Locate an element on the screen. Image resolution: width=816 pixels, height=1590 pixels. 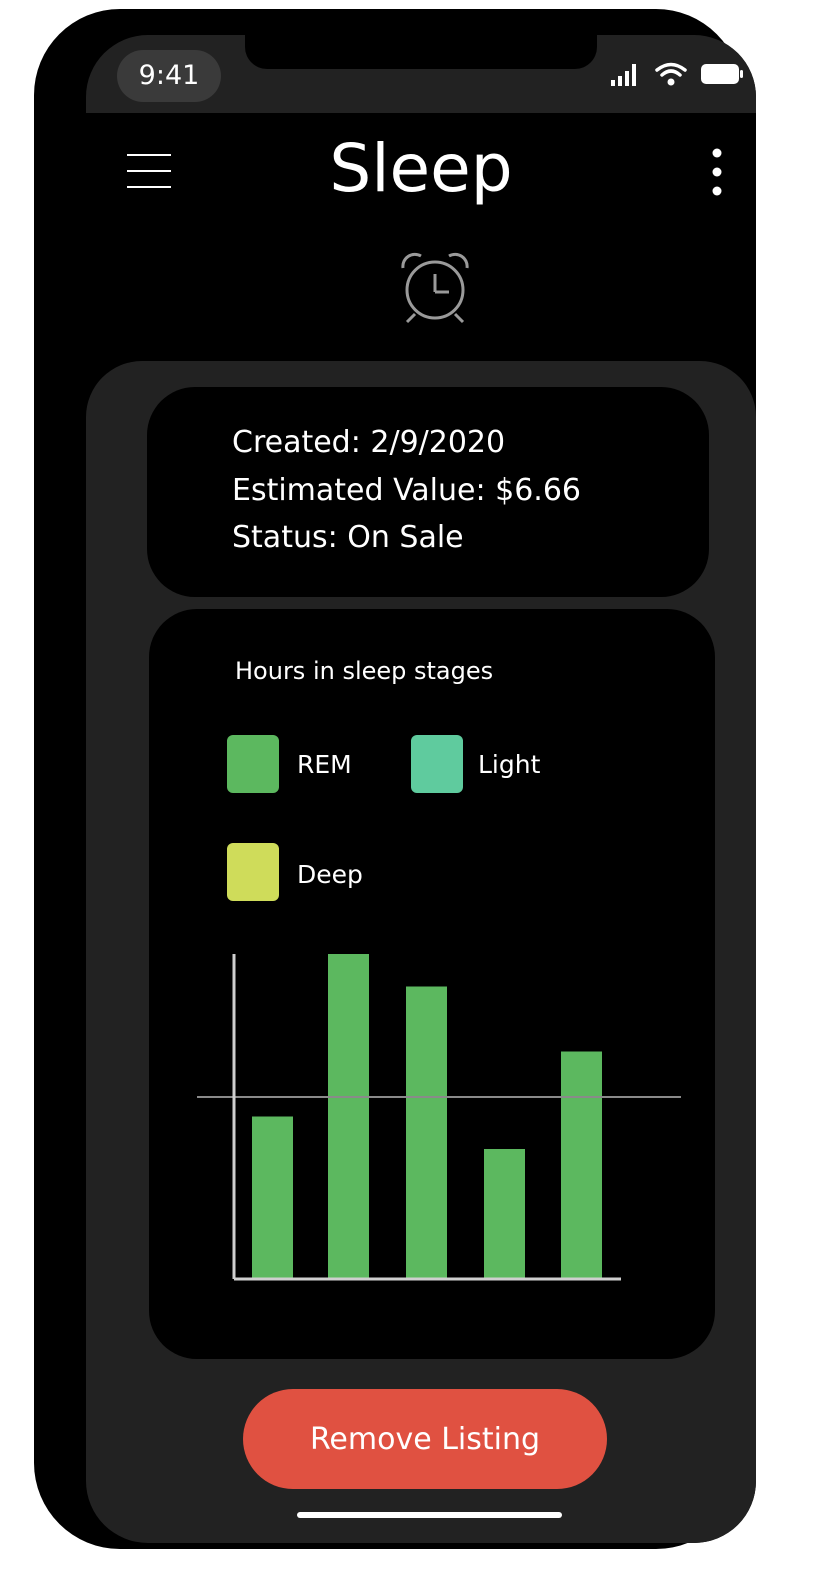
alarm-clock-icon is located at coordinates (435, 288).